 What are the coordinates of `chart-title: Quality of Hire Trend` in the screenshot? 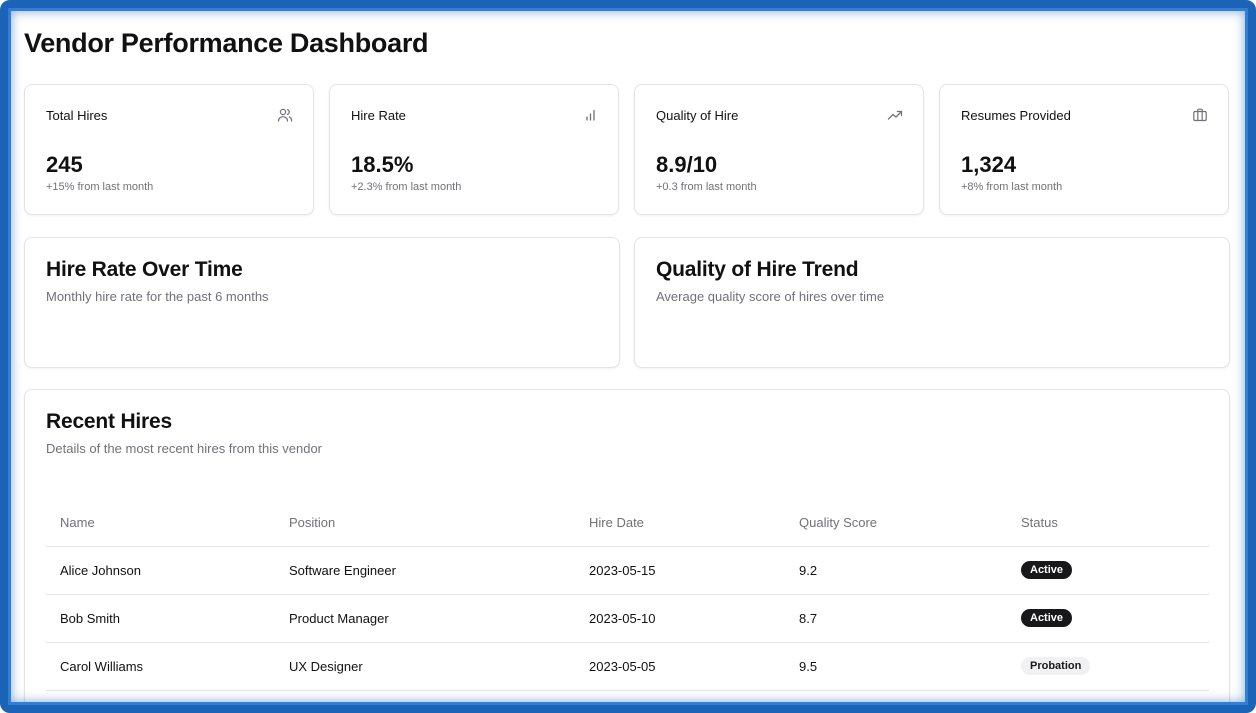 It's located at (757, 269).